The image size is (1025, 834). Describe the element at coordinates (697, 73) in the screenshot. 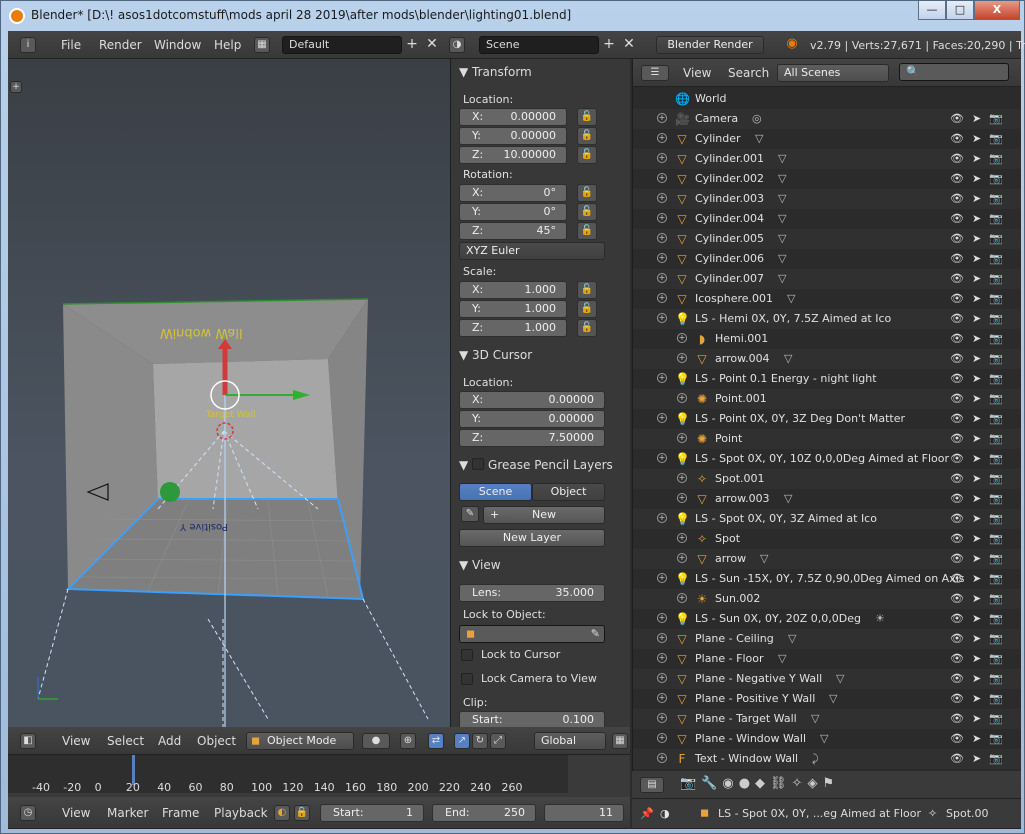

I see `outliner-menu-view: View` at that location.